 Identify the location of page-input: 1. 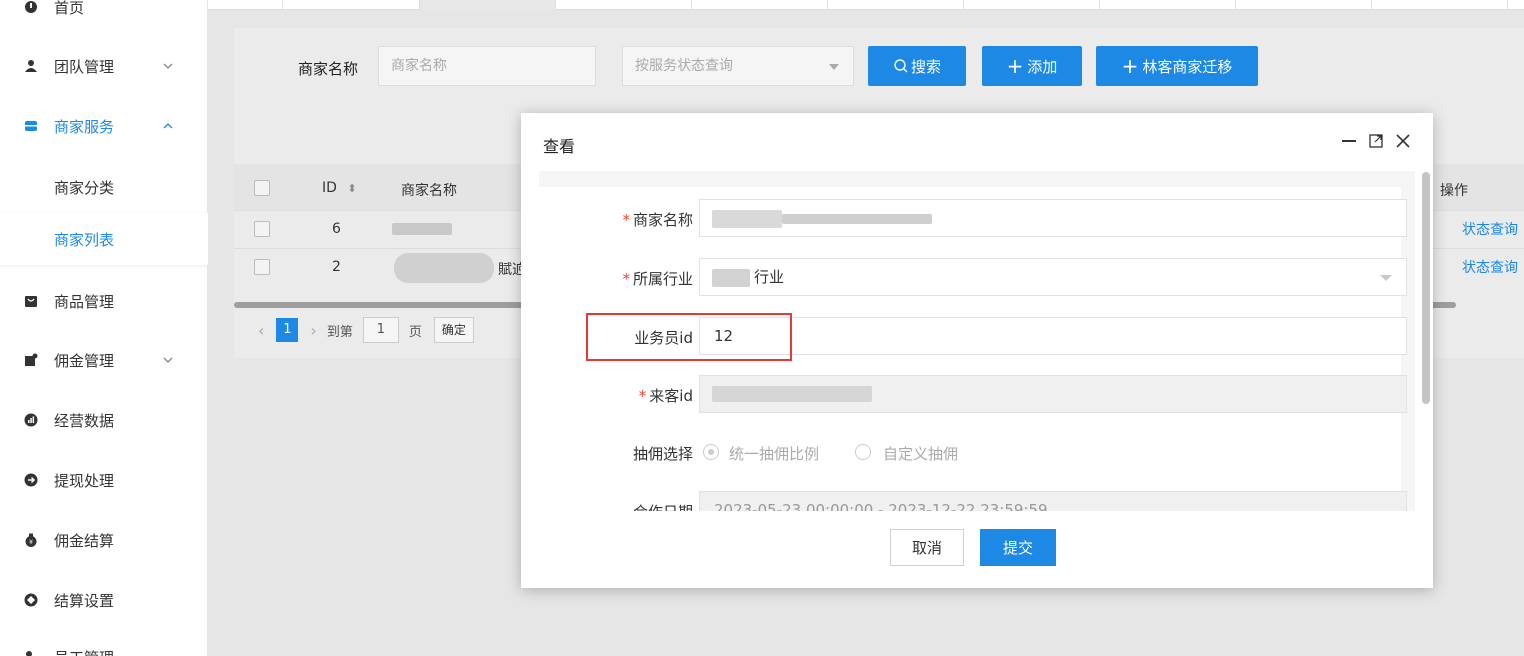
(380, 330).